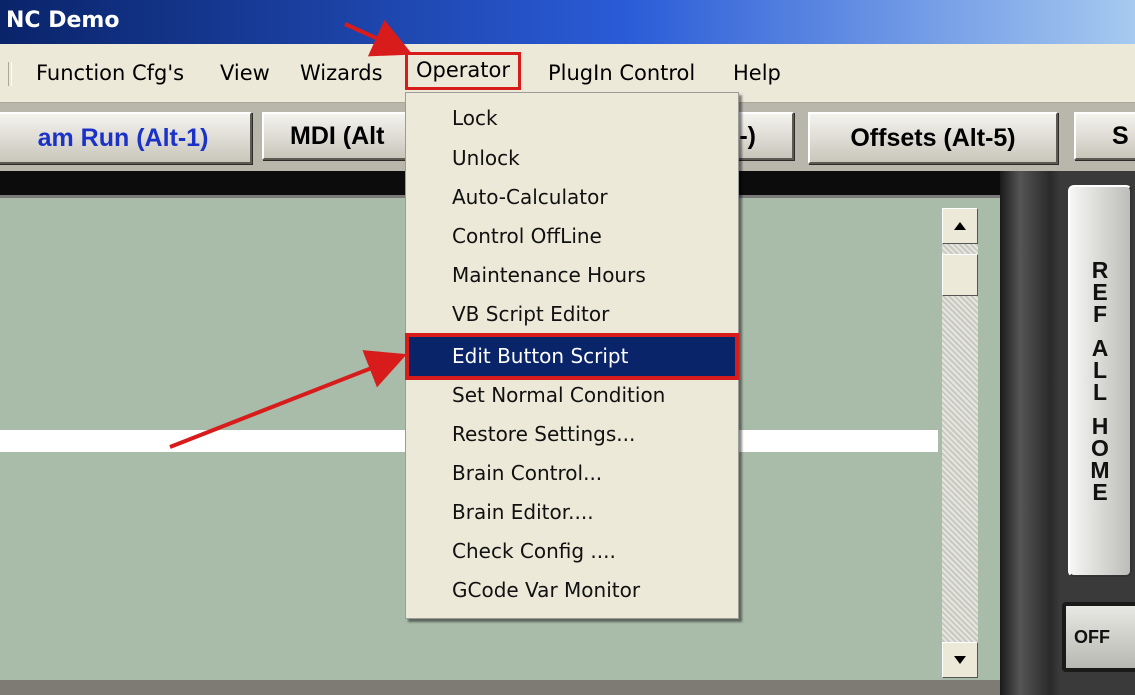 Image resolution: width=1135 pixels, height=695 pixels. What do you see at coordinates (572, 236) in the screenshot?
I see `menu-item-control-offline: Control OffLine` at bounding box center [572, 236].